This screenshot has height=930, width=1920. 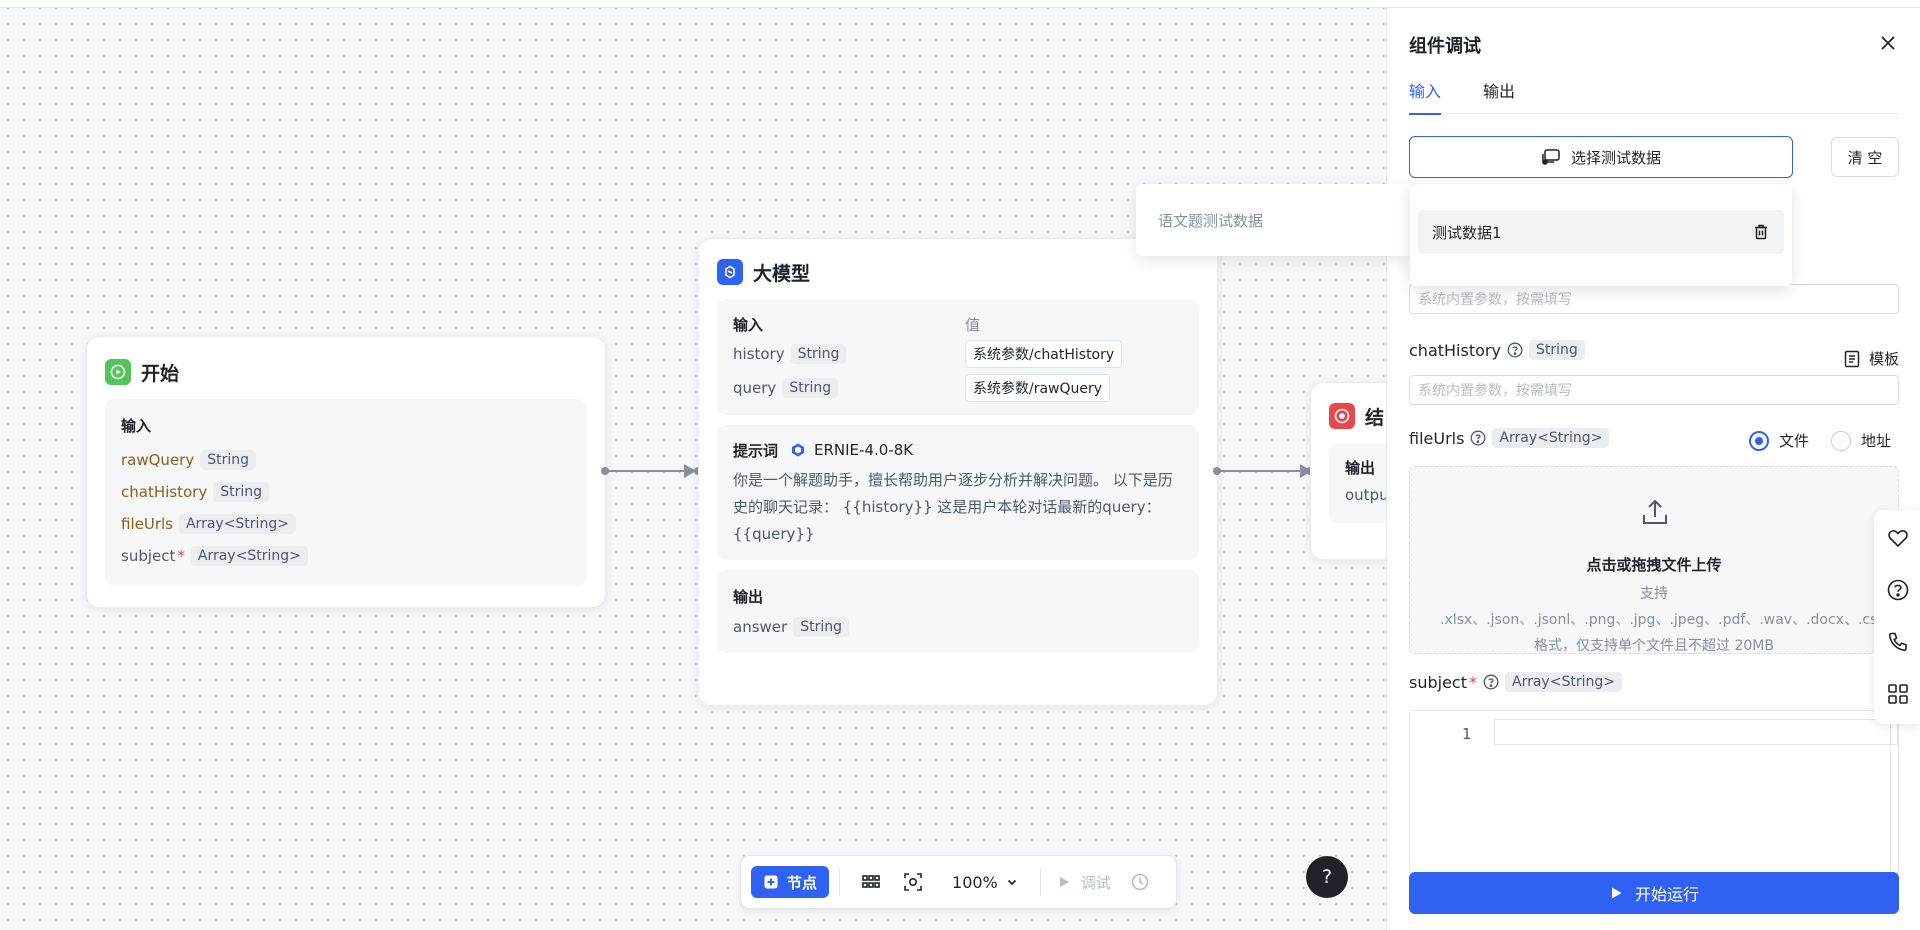 I want to click on radio-dot-checked, so click(x=1759, y=440).